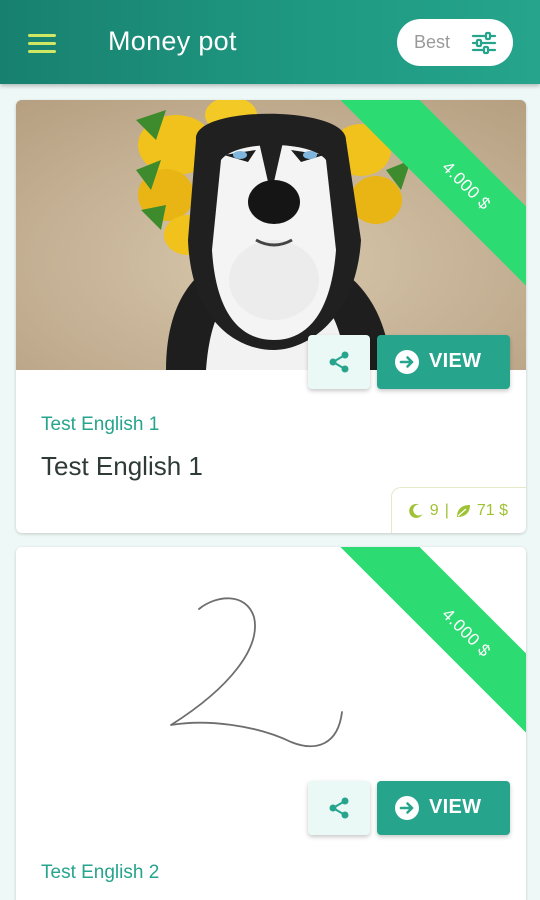 Image resolution: width=540 pixels, height=900 pixels. What do you see at coordinates (100, 424) in the screenshot?
I see `card-subtitle: Test English 1` at bounding box center [100, 424].